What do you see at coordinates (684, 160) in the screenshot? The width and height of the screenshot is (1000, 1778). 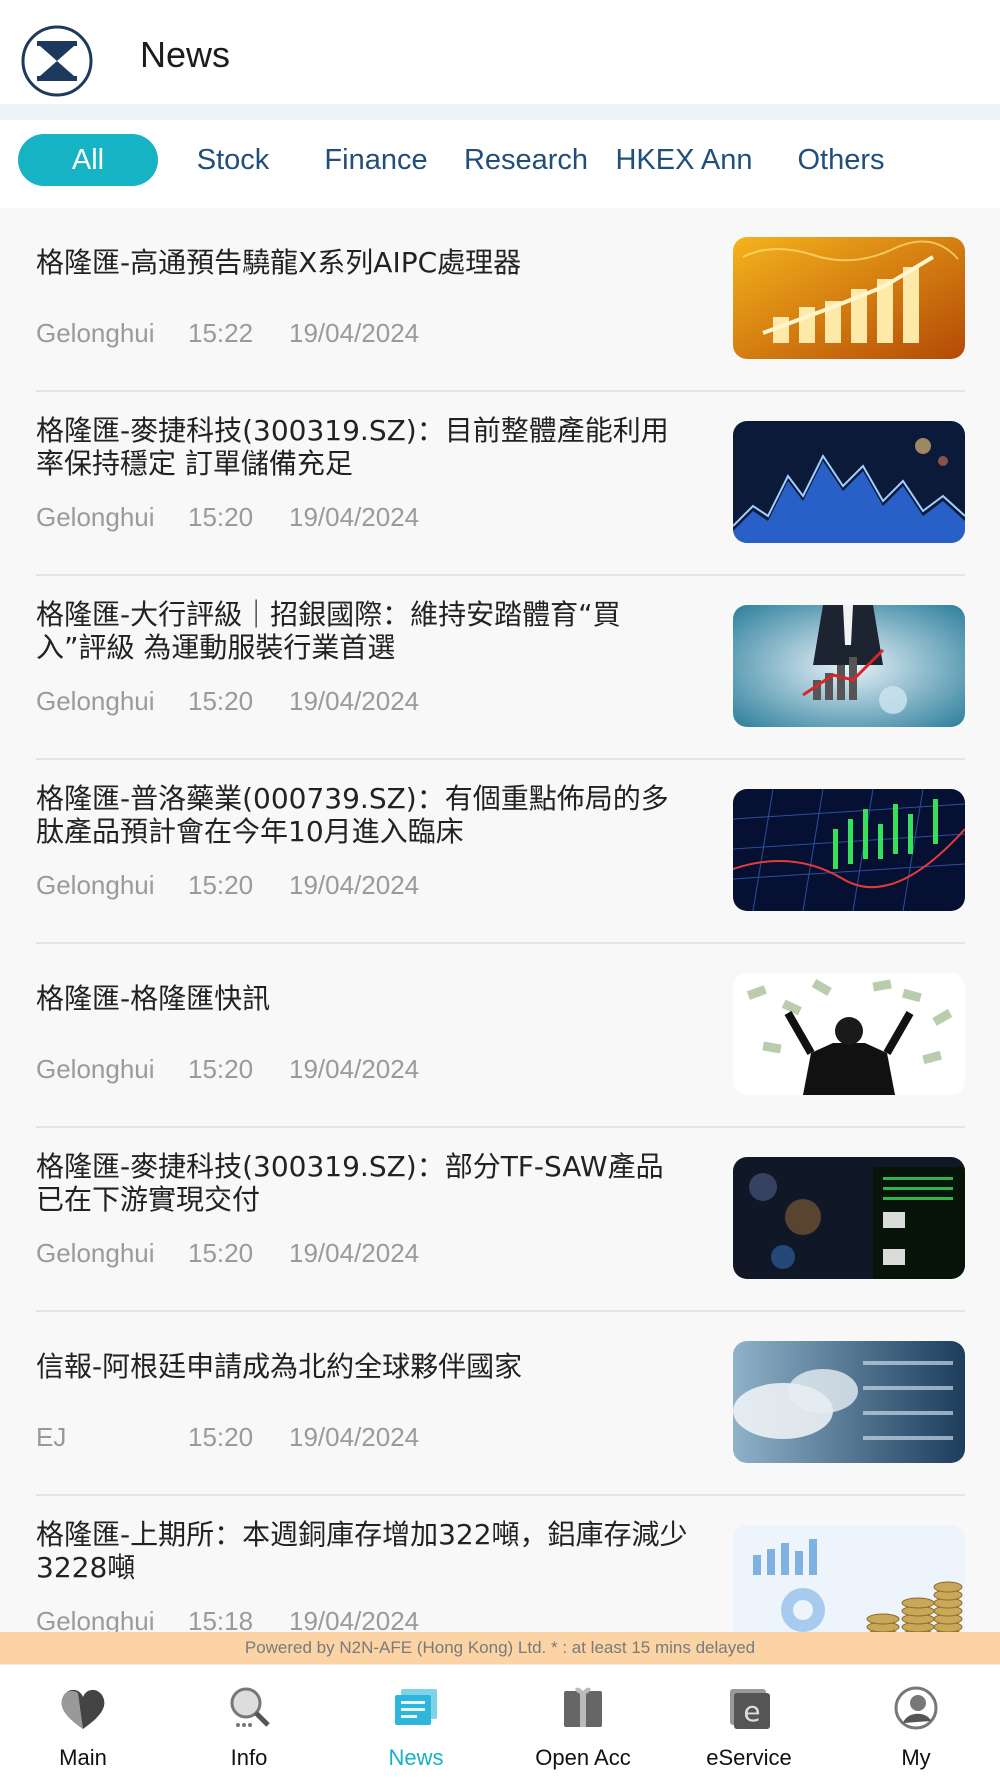 I see `tab-hkex-ann: HKEX Ann` at bounding box center [684, 160].